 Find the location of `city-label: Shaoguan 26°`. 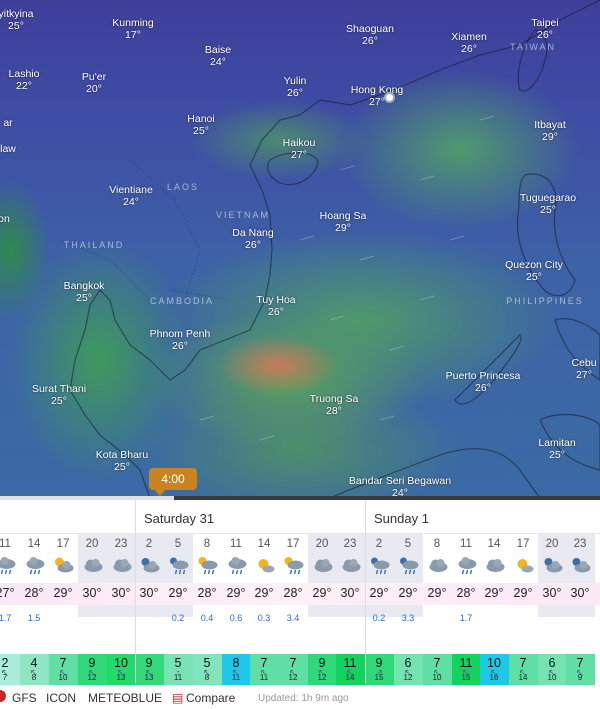

city-label: Shaoguan 26° is located at coordinates (370, 35).